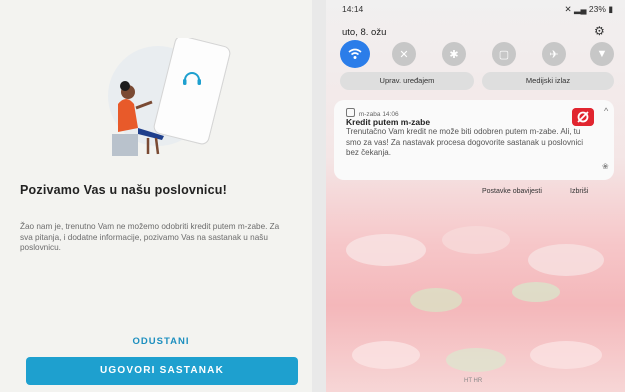 Image resolution: width=625 pixels, height=392 pixels. I want to click on wifi-icon, so click(355, 54).